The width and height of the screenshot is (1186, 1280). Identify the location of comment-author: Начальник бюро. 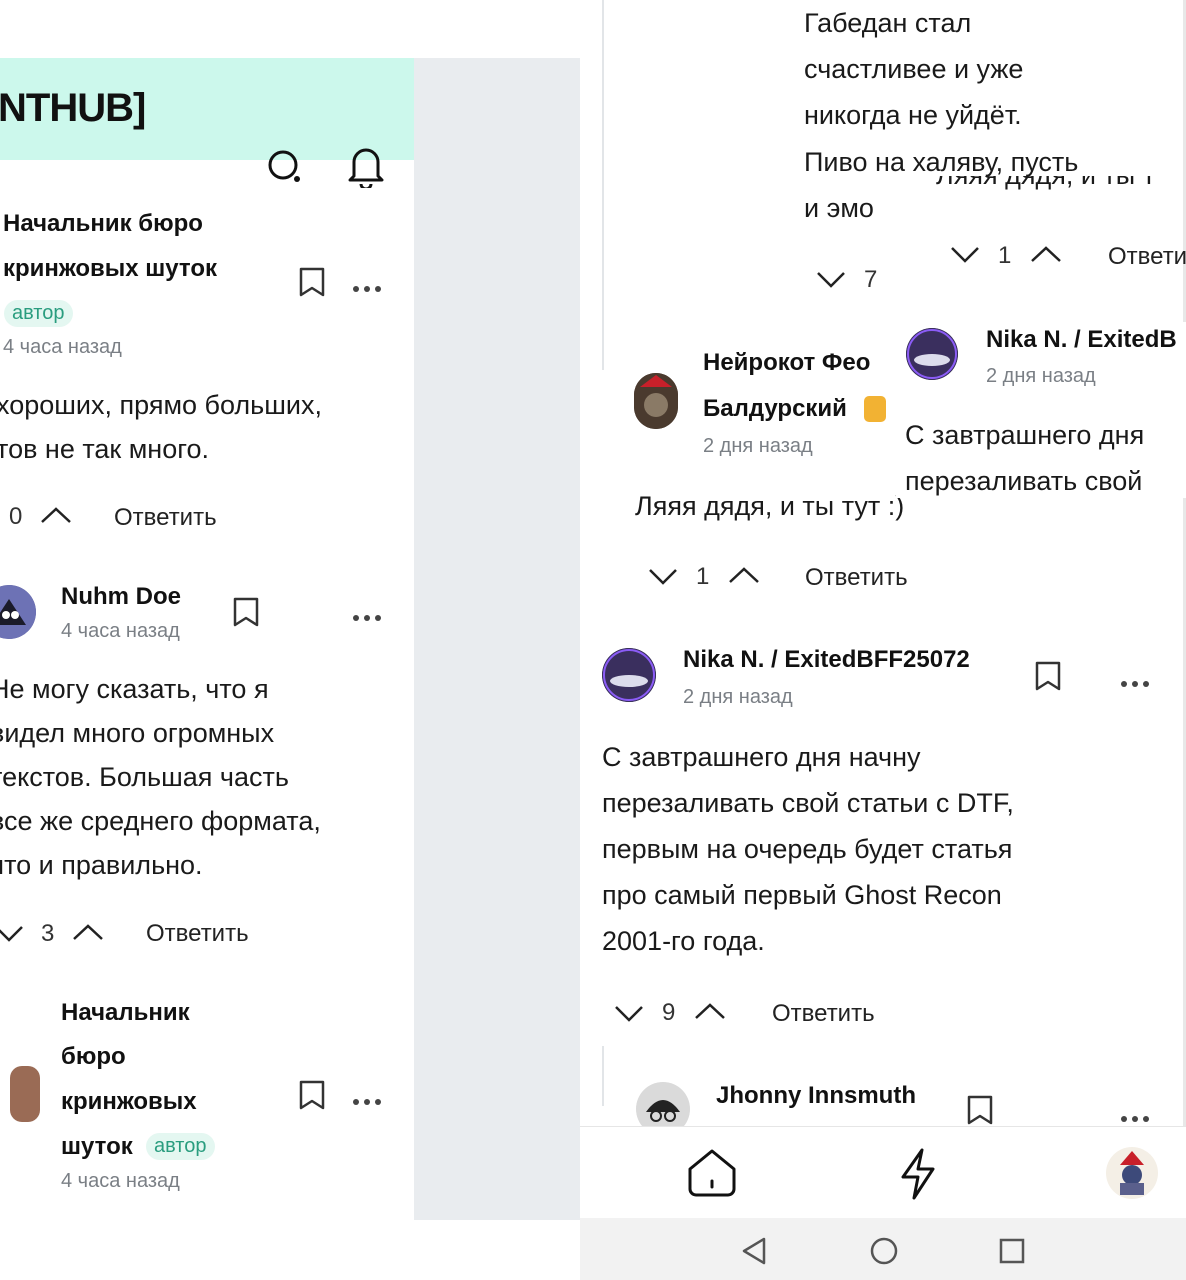
(103, 224).